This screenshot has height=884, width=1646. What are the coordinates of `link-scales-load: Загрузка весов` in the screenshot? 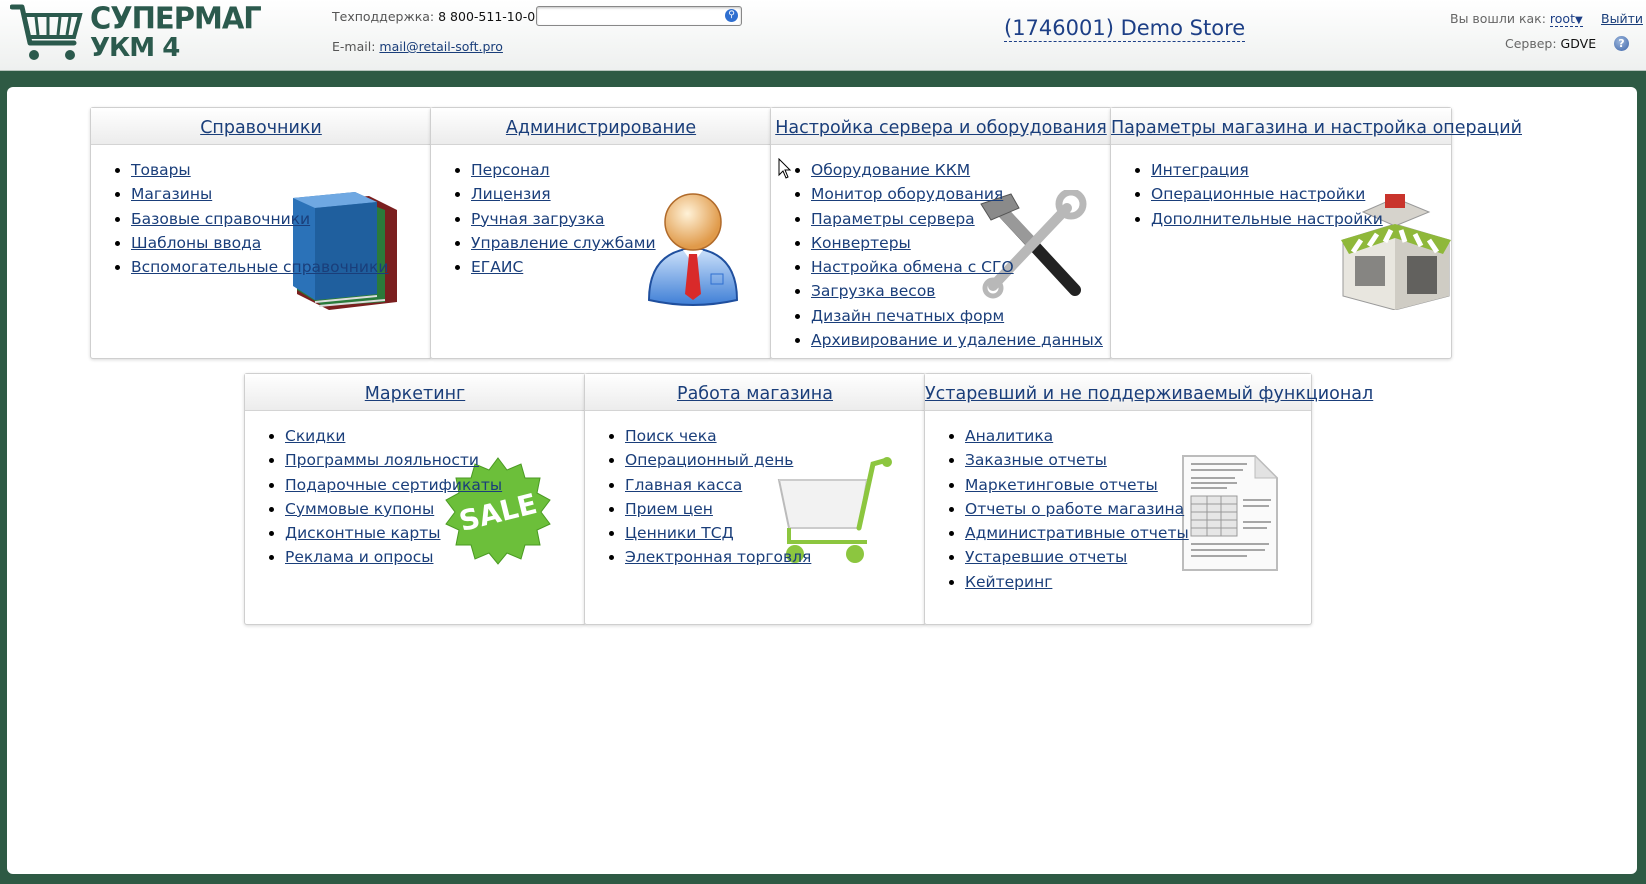 It's located at (873, 291).